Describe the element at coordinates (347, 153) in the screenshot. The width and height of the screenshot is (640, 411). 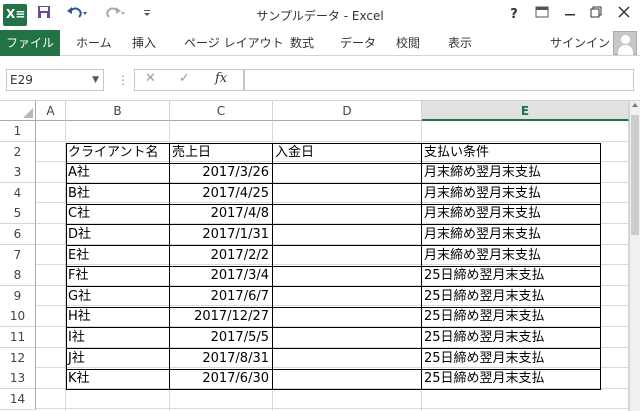
I see `header-cell-payment-date: 入金日` at that location.